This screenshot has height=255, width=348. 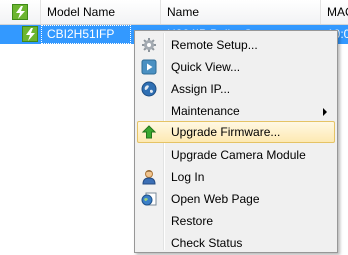 I want to click on user-icon, so click(x=149, y=177).